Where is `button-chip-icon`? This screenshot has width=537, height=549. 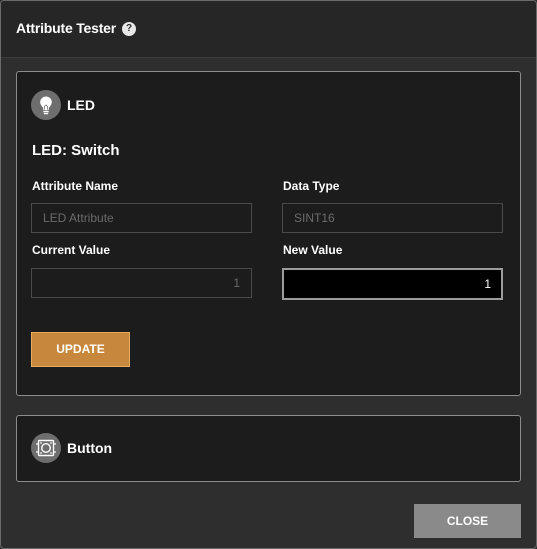 button-chip-icon is located at coordinates (46, 448).